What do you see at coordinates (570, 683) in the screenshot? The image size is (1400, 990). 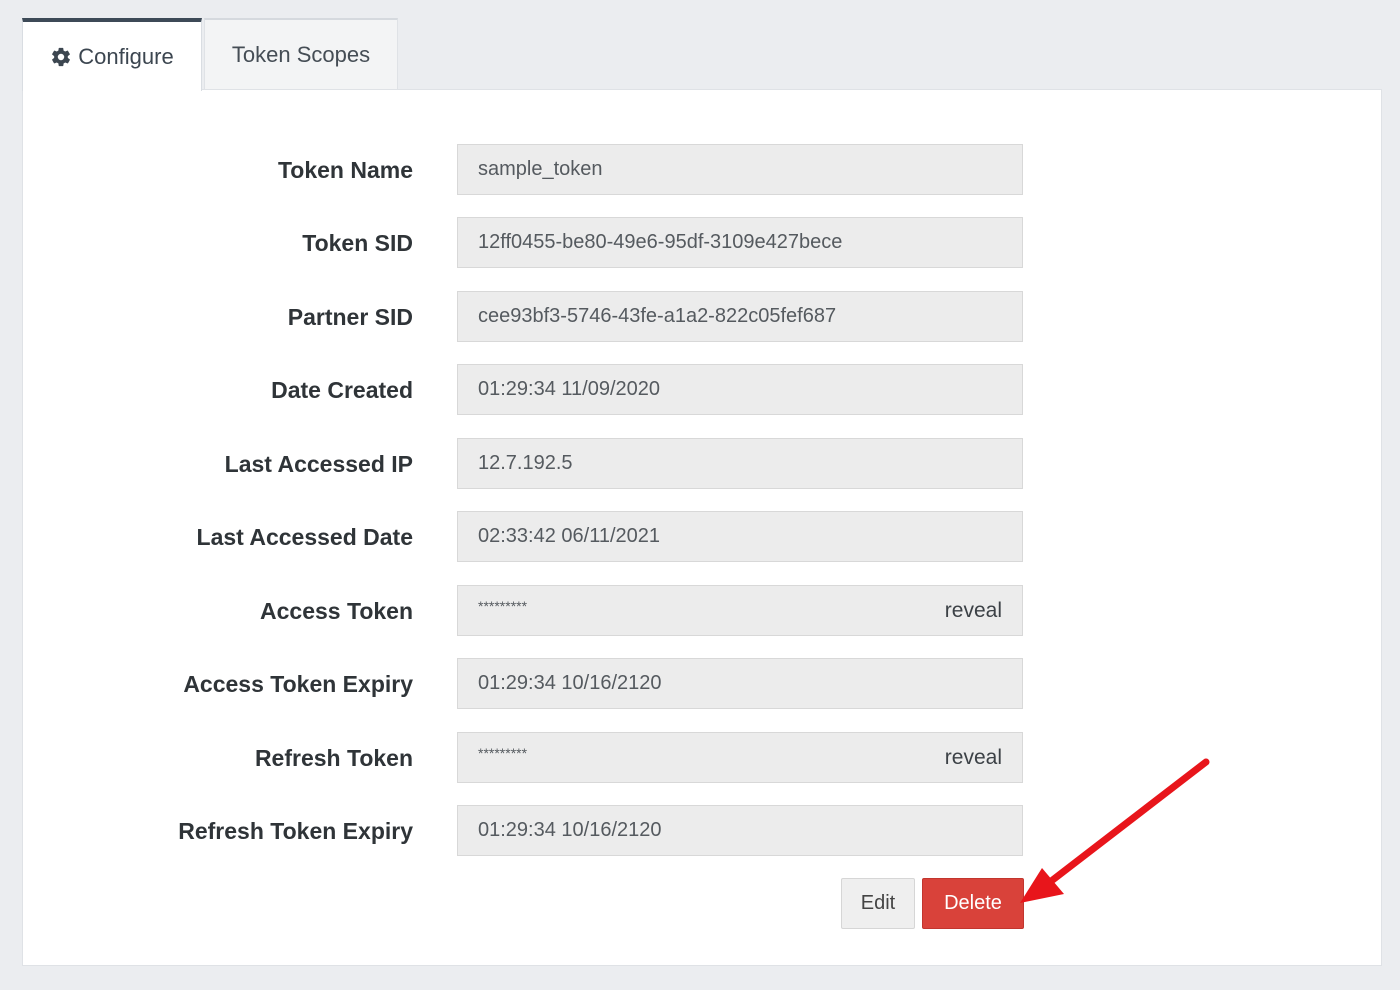 I see `access-token-expiry-value: 01:29:34 10/16/2120` at bounding box center [570, 683].